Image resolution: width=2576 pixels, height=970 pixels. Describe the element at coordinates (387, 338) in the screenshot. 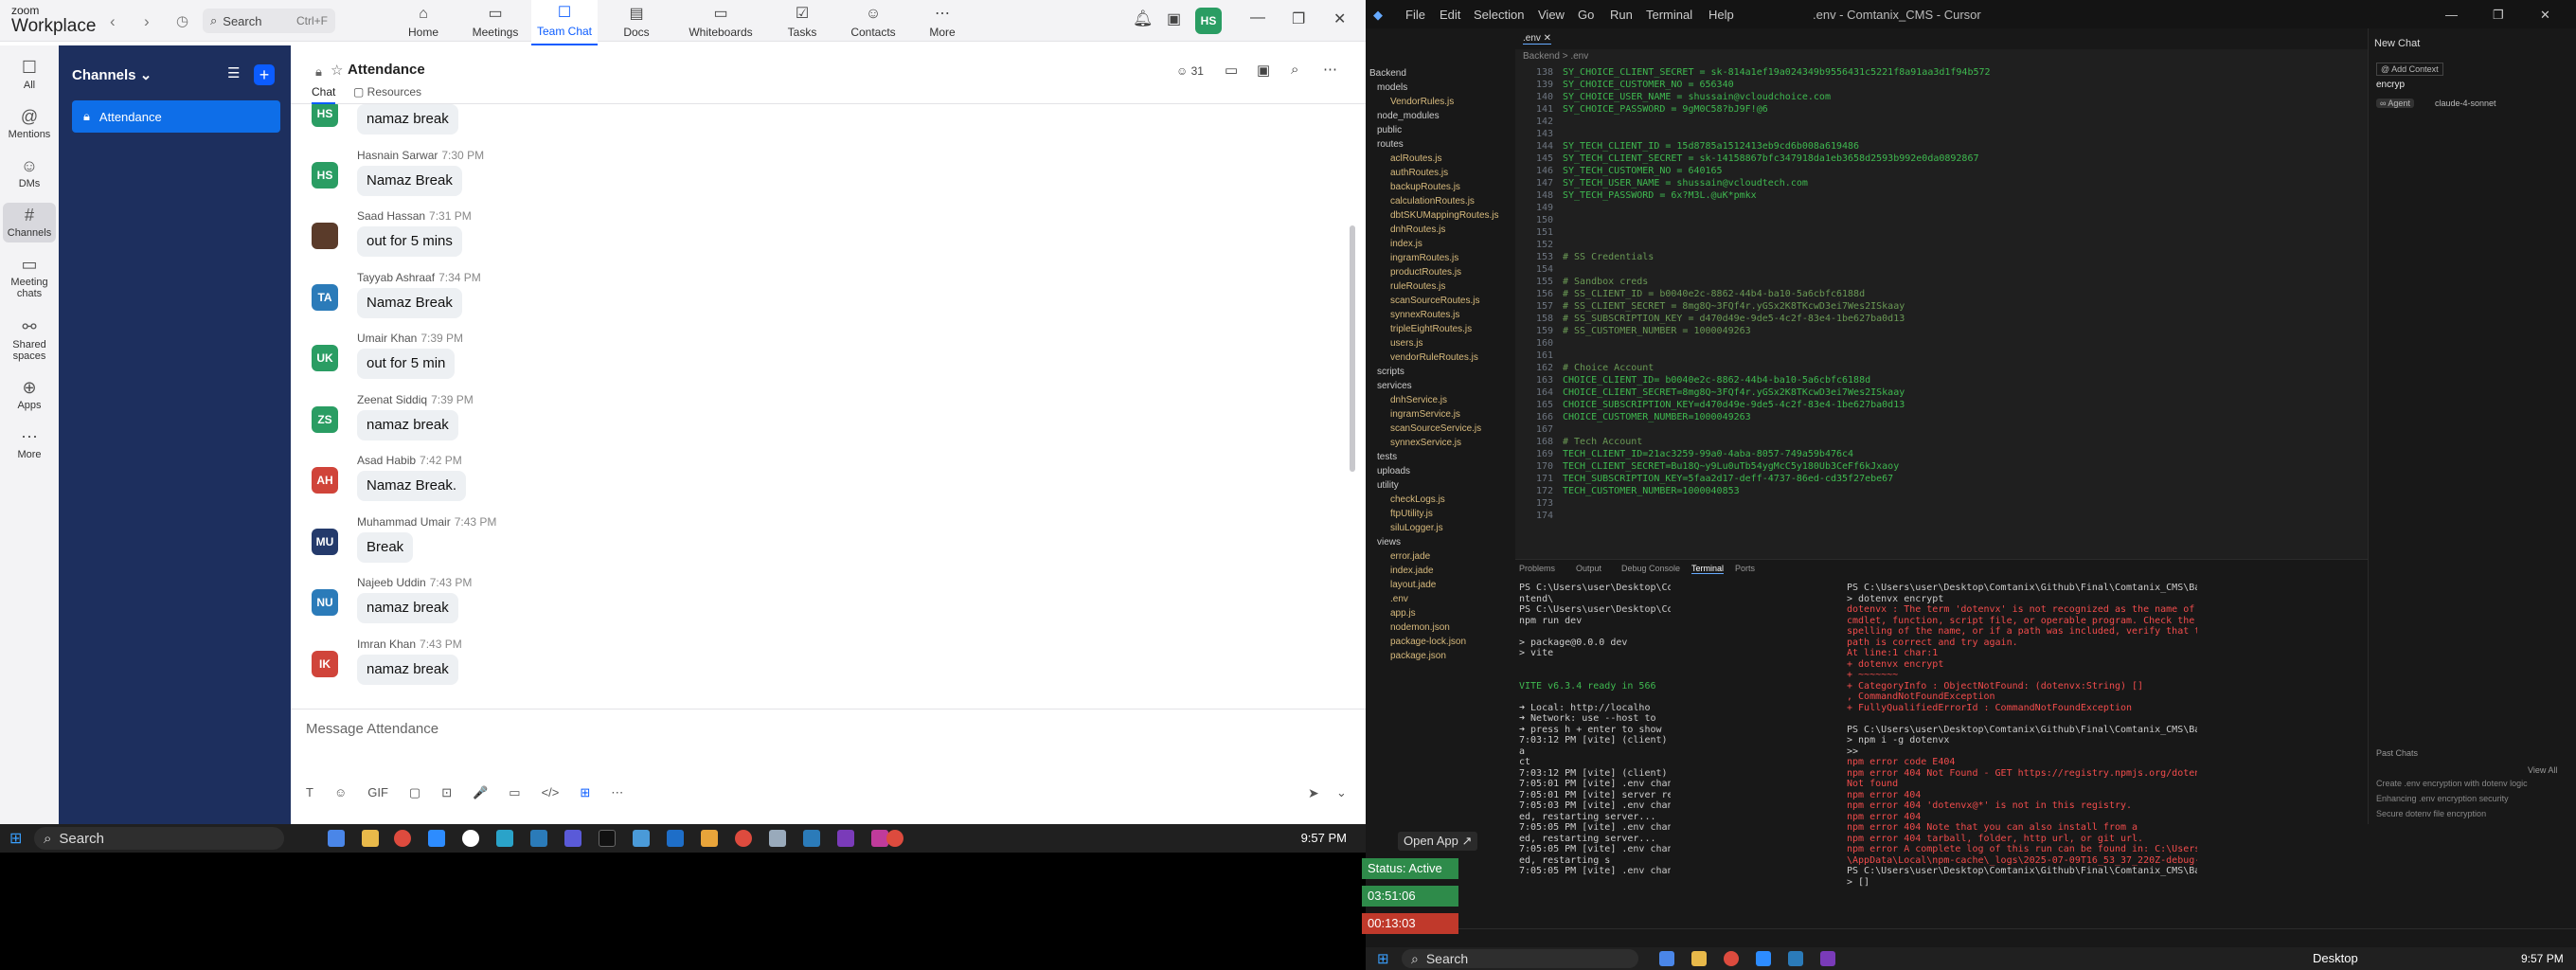

I see `sender-name: Umair Khan` at that location.